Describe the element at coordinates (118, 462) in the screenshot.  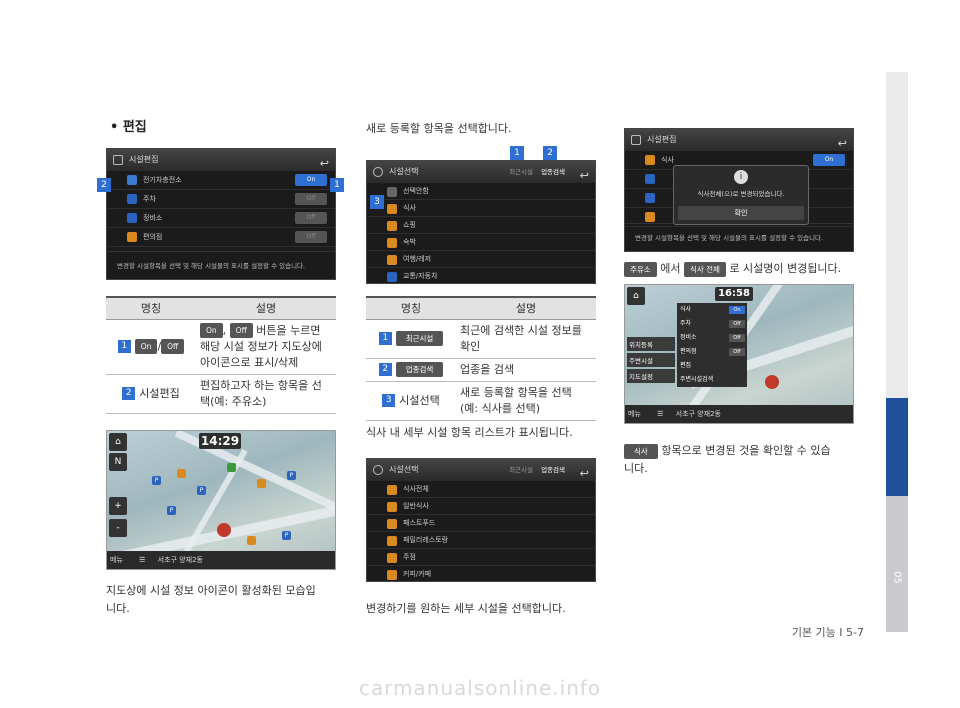
I see `compass-button: N` at that location.